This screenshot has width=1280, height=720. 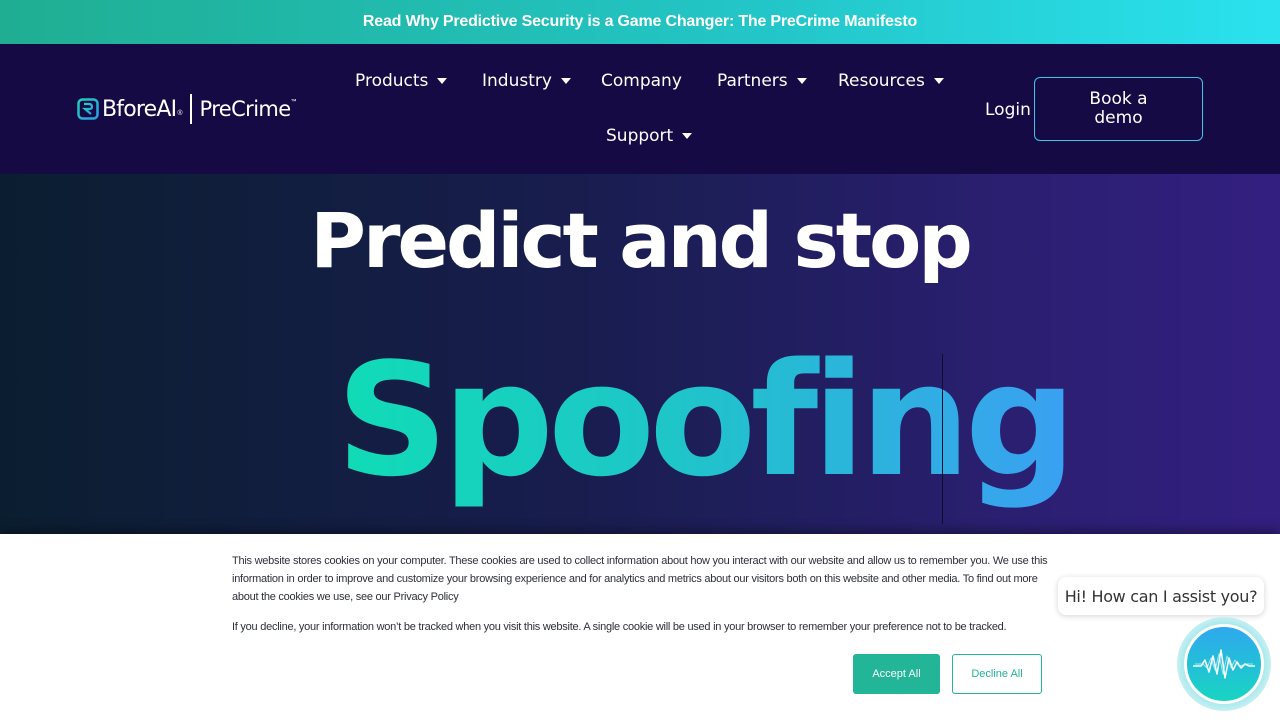 I want to click on login-link: Login, so click(x=1008, y=110).